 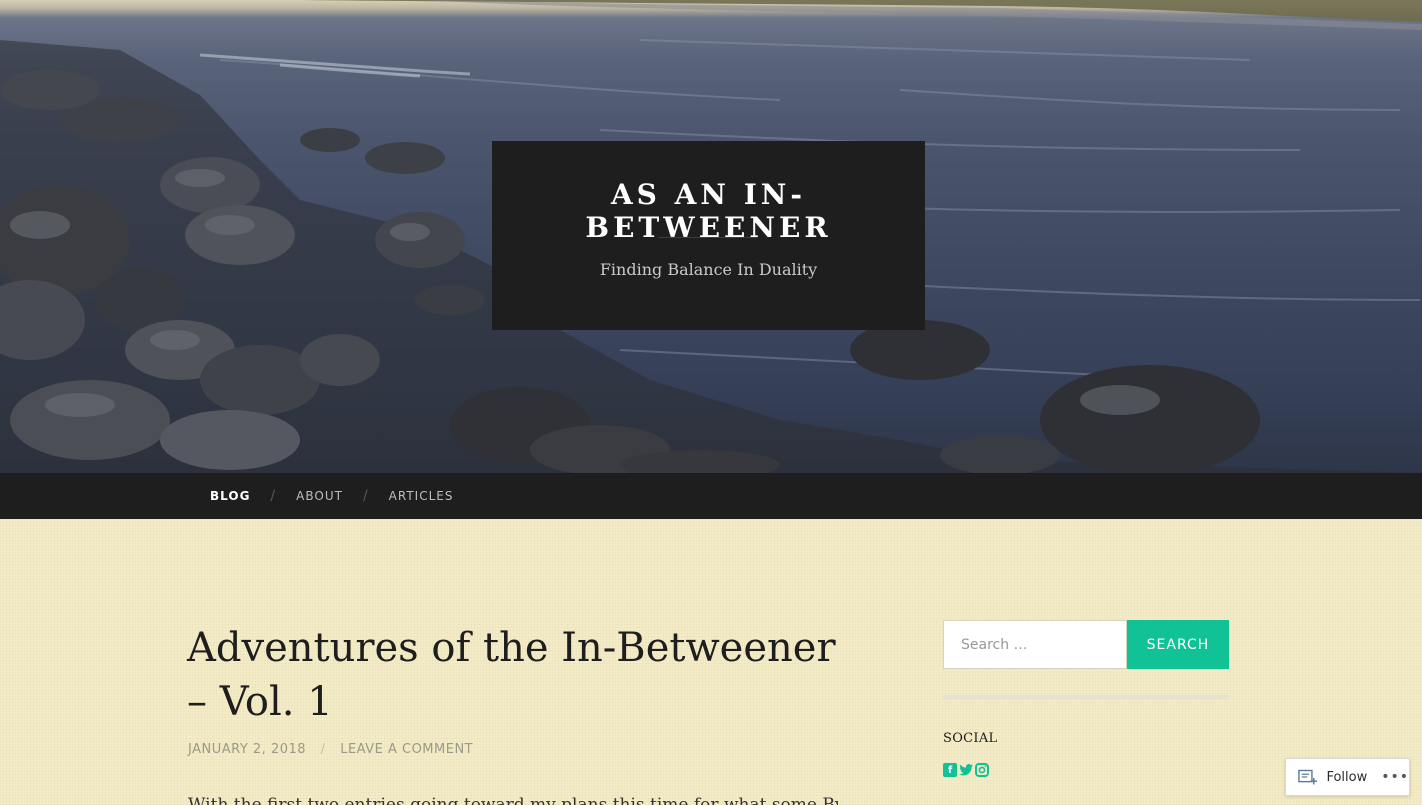 I want to click on main-navigation: Blog / About / Articles, so click(x=711, y=496).